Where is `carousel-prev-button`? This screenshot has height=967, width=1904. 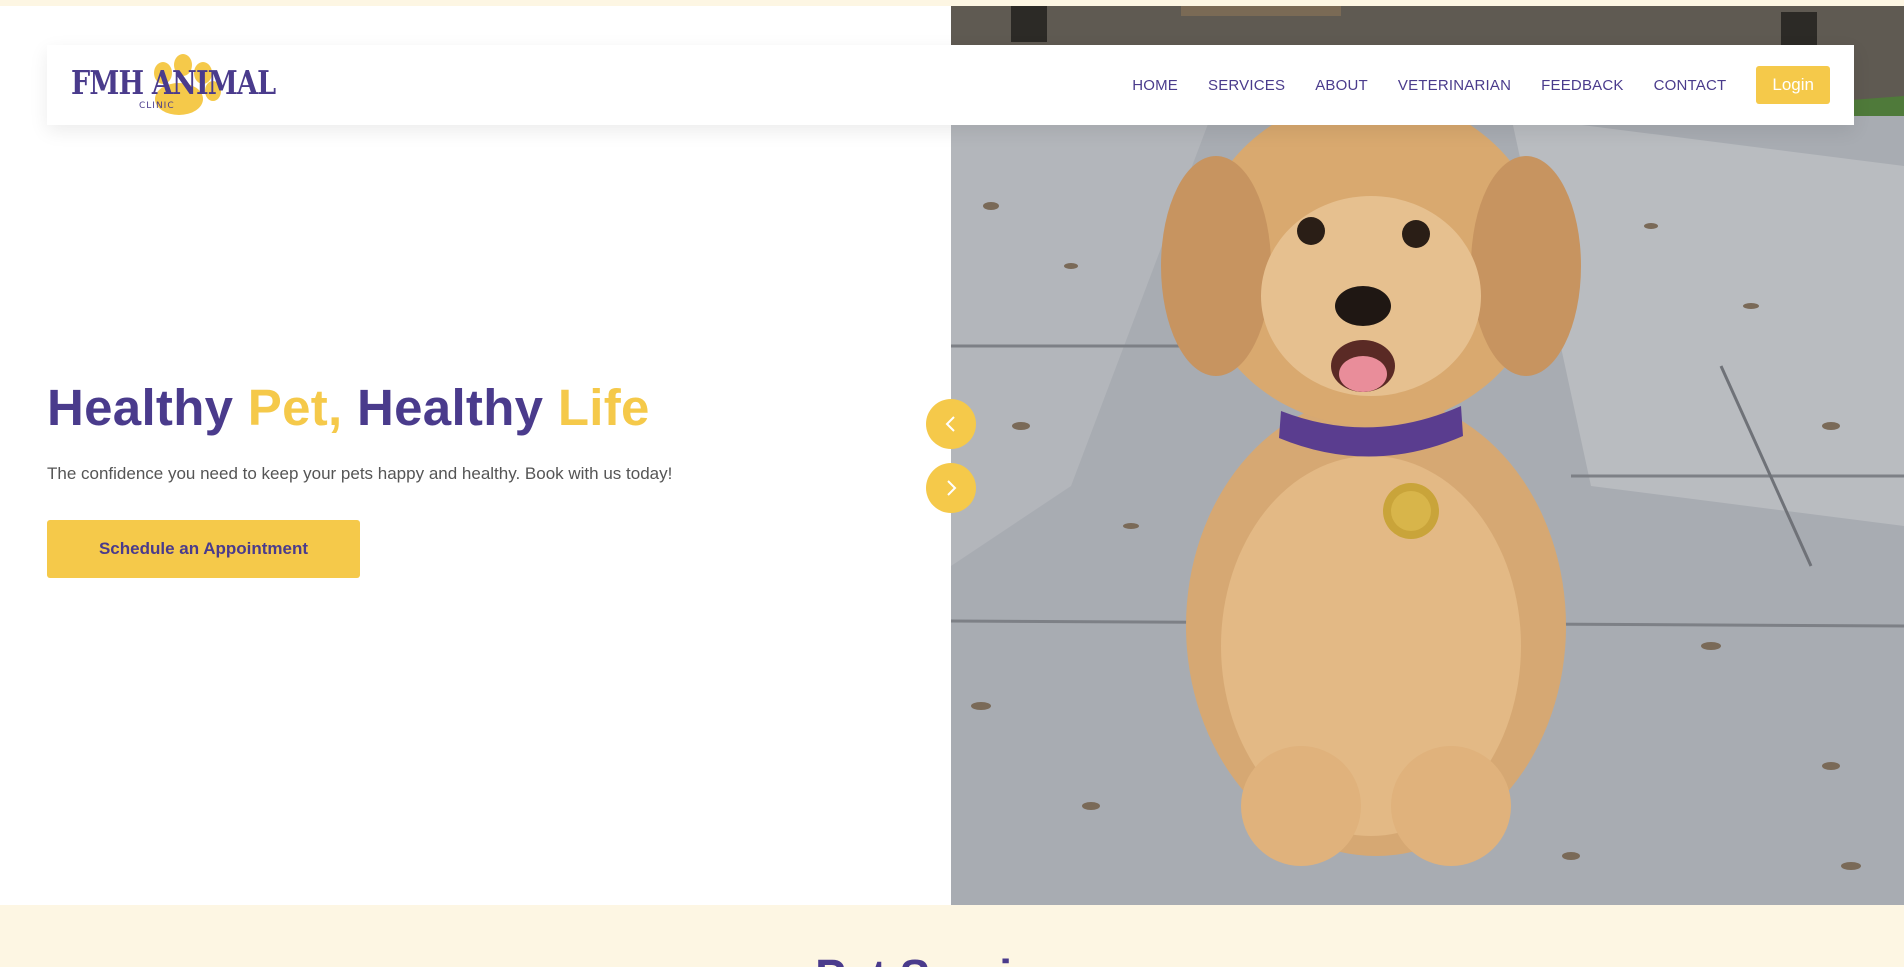 carousel-prev-button is located at coordinates (951, 424).